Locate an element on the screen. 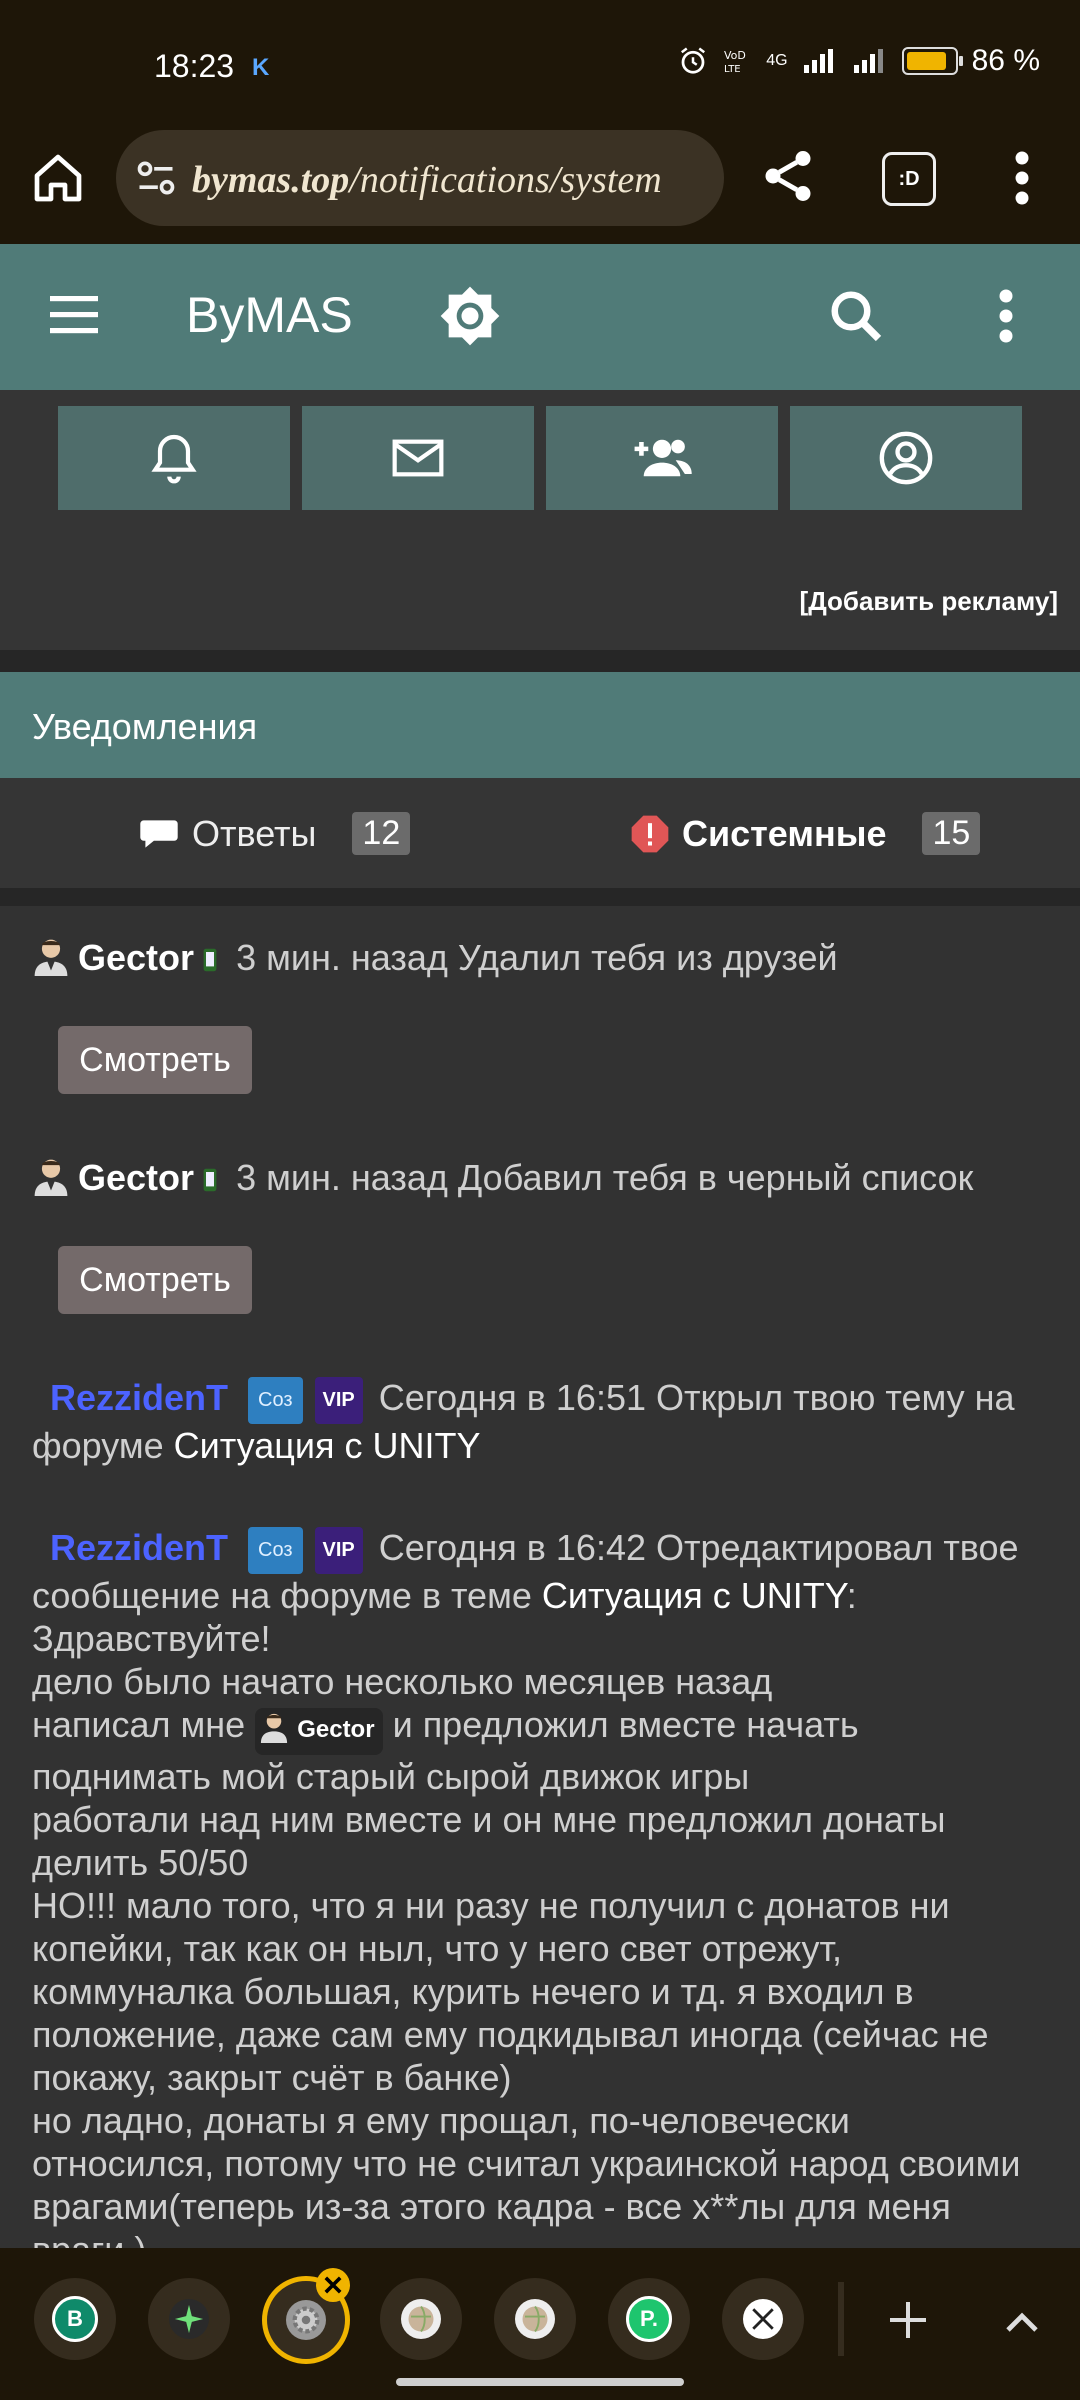 The image size is (1080, 2400). browser-tab: P. is located at coordinates (649, 2319).